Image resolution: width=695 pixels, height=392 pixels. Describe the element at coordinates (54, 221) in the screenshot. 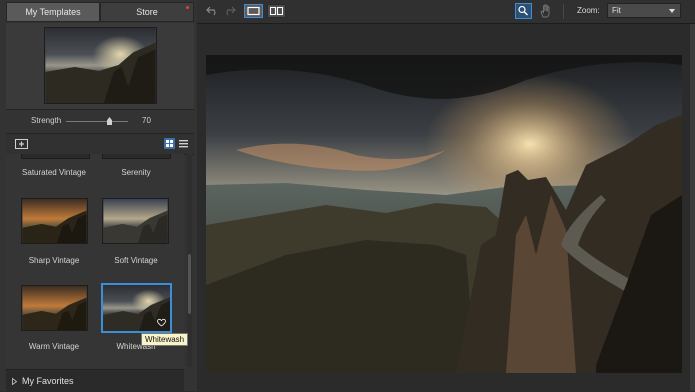

I see `template-thumb-sharp-vintage` at that location.